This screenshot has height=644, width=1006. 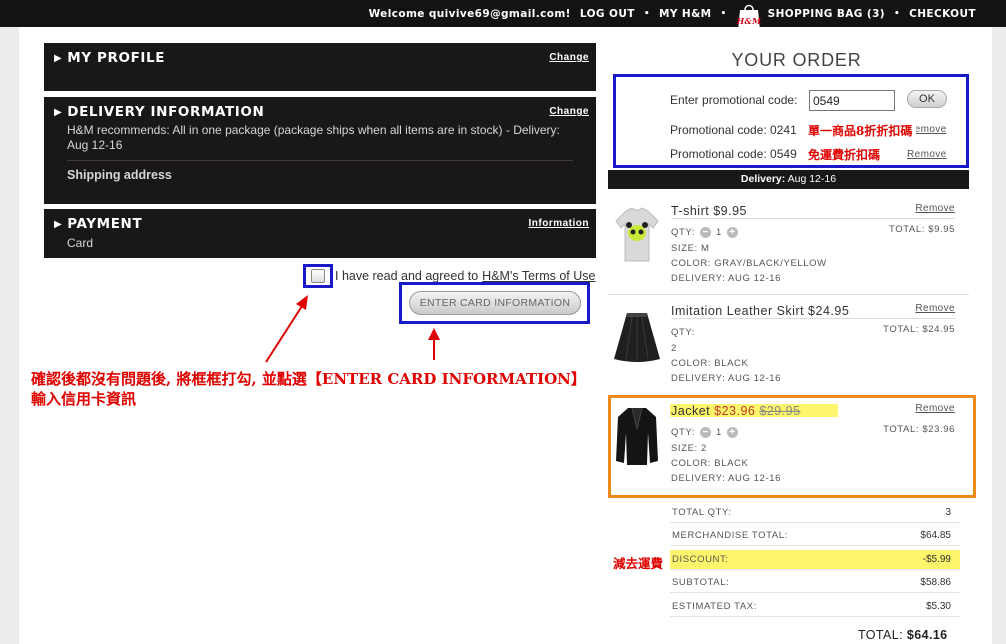 What do you see at coordinates (730, 535) in the screenshot?
I see `summary-label: MERCHANDISE TOTAL:` at bounding box center [730, 535].